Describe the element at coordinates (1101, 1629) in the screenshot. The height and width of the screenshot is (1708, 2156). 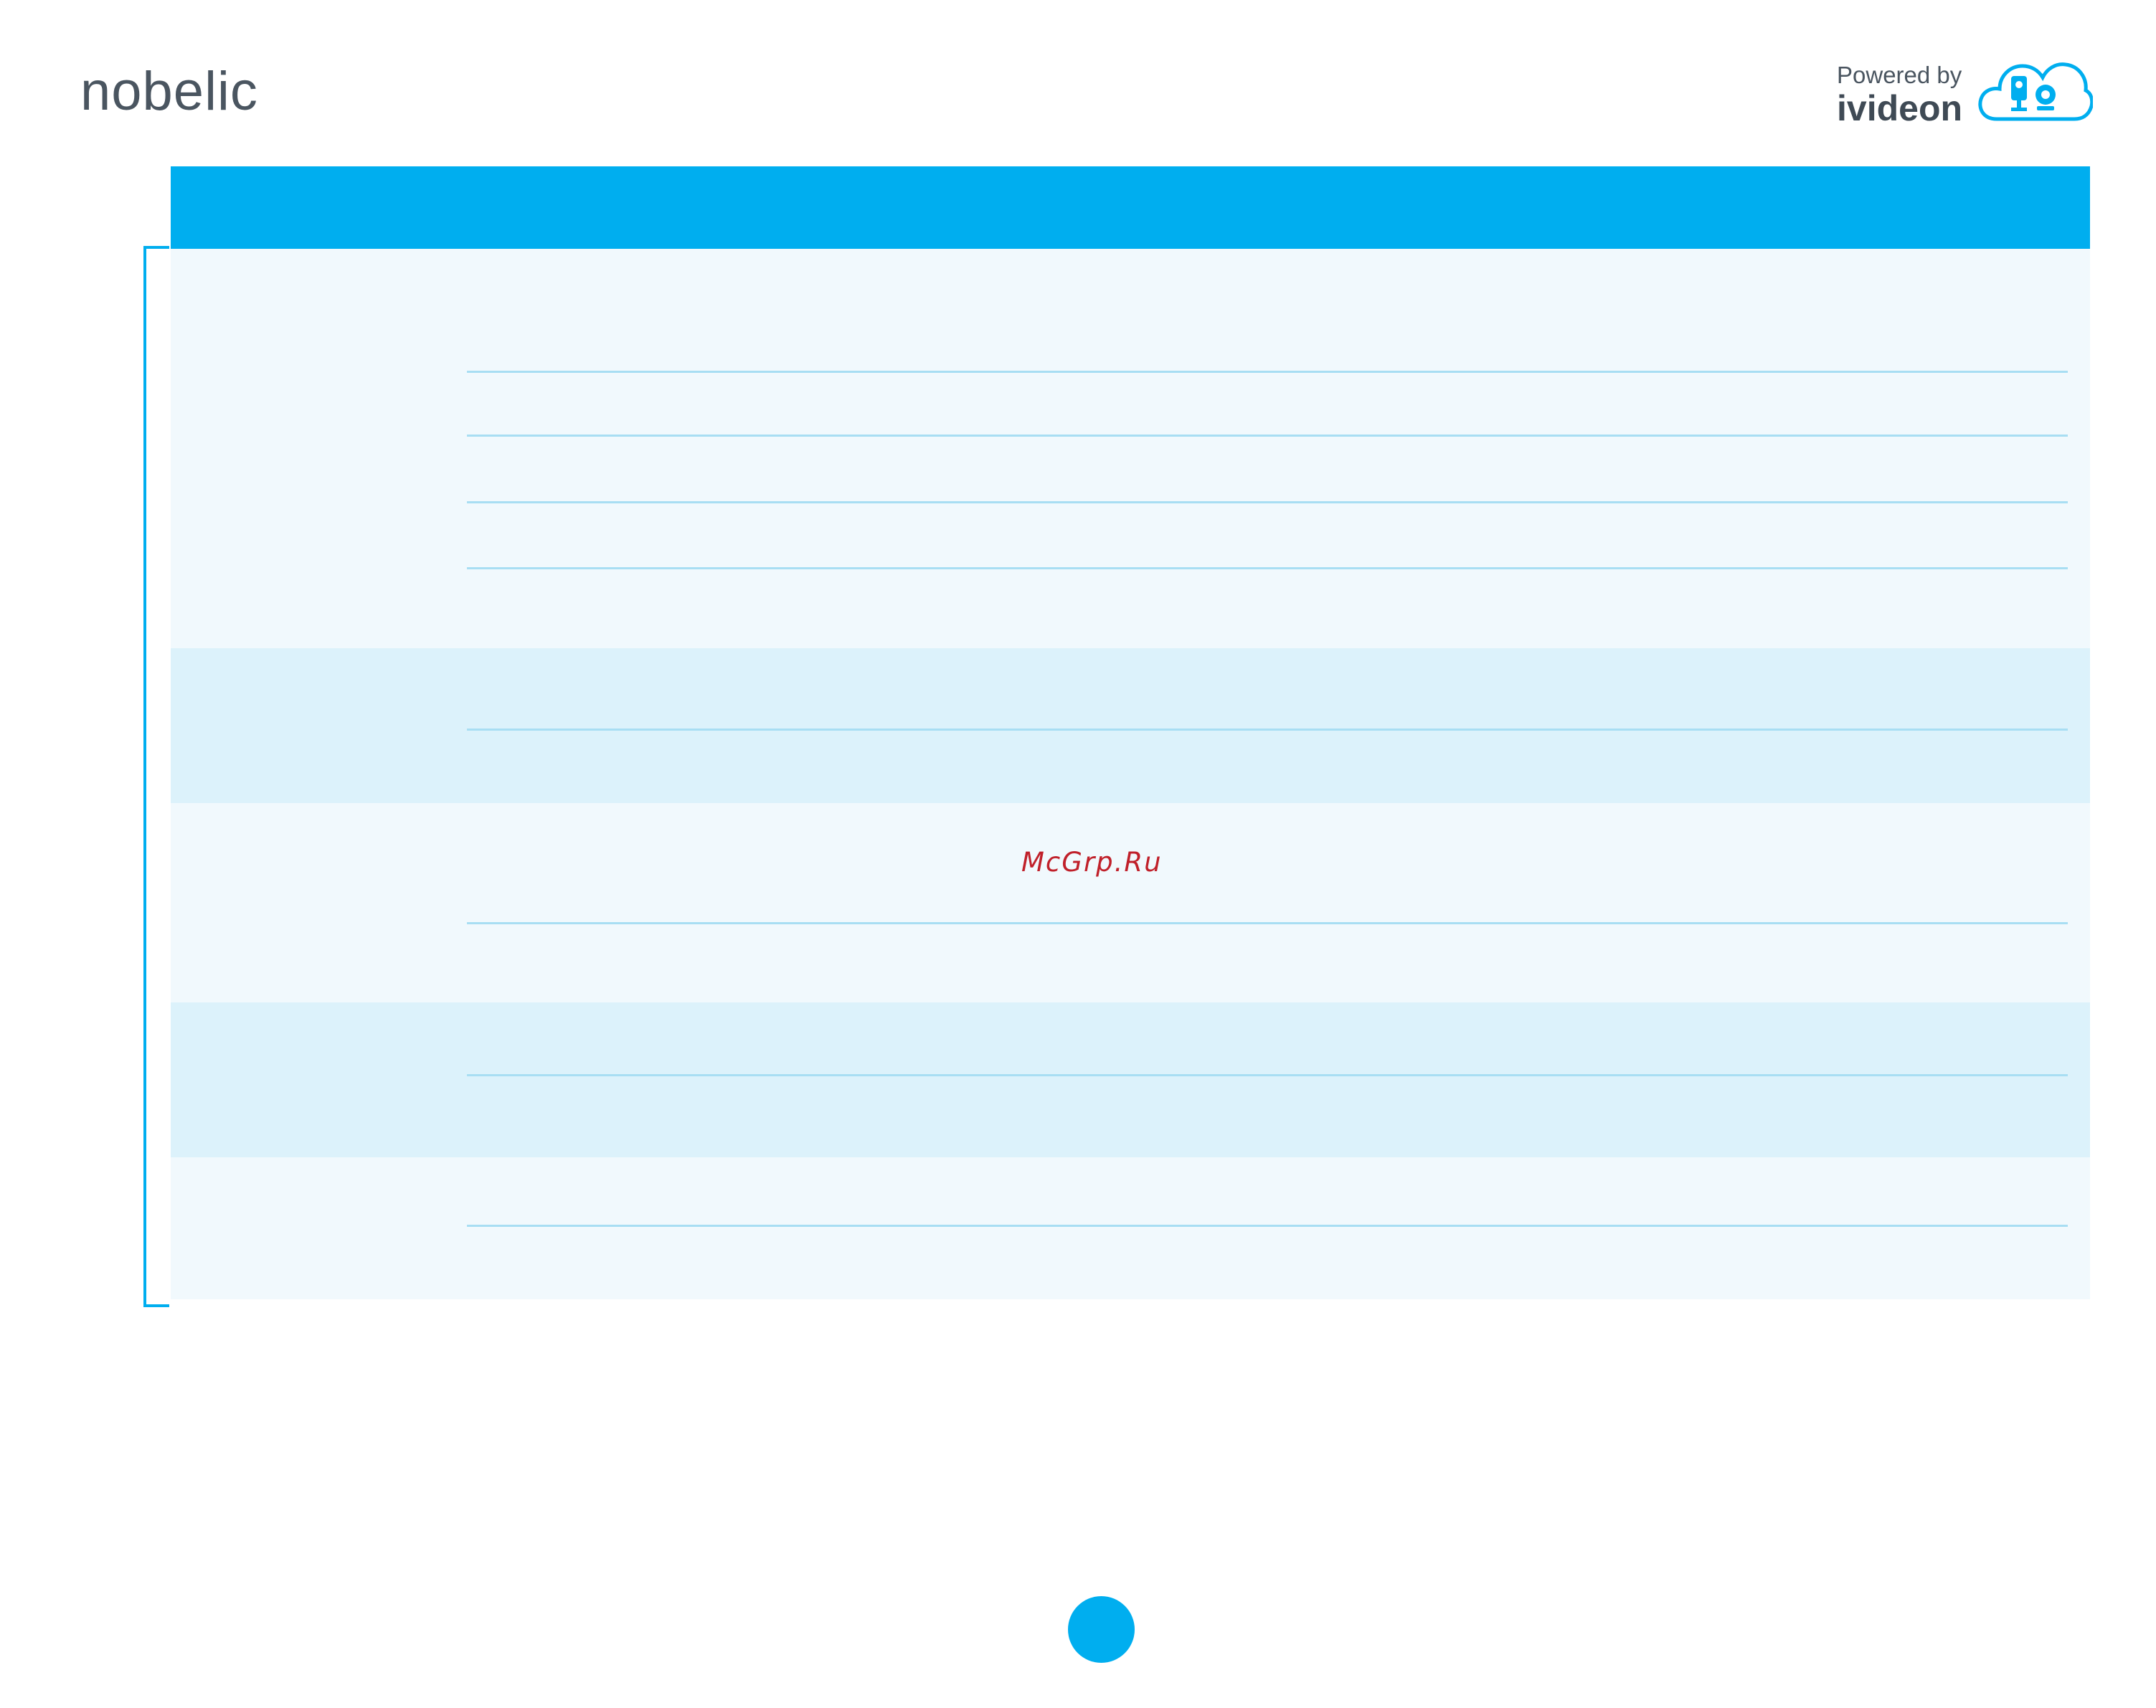
I see `page-number-marker` at that location.